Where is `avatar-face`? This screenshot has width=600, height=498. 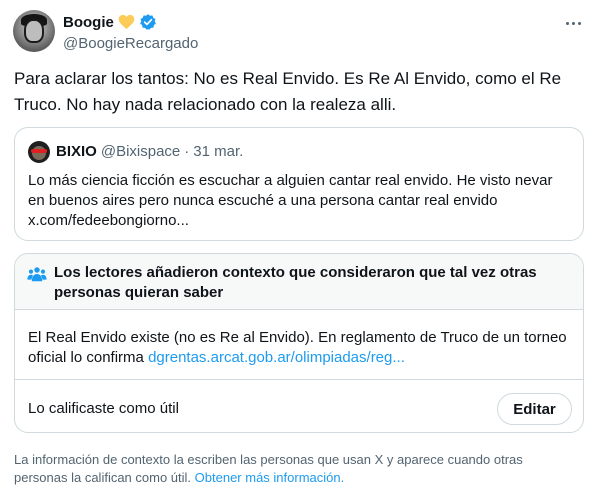 avatar-face is located at coordinates (34, 31).